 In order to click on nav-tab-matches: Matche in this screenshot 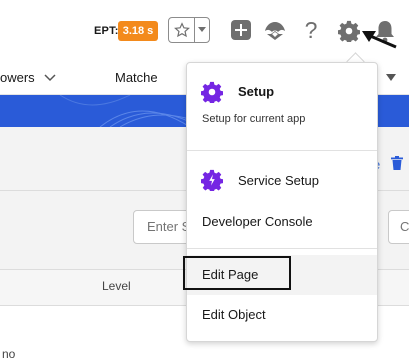, I will do `click(136, 77)`.